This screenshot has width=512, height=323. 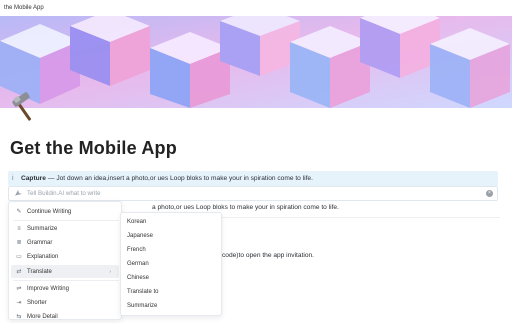 What do you see at coordinates (24, 8) in the screenshot?
I see `window-title: the Mobile App` at bounding box center [24, 8].